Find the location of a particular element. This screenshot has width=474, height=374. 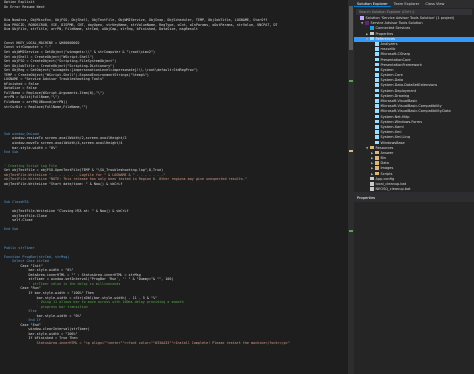

tree-item-label: Images is located at coordinates (387, 168).